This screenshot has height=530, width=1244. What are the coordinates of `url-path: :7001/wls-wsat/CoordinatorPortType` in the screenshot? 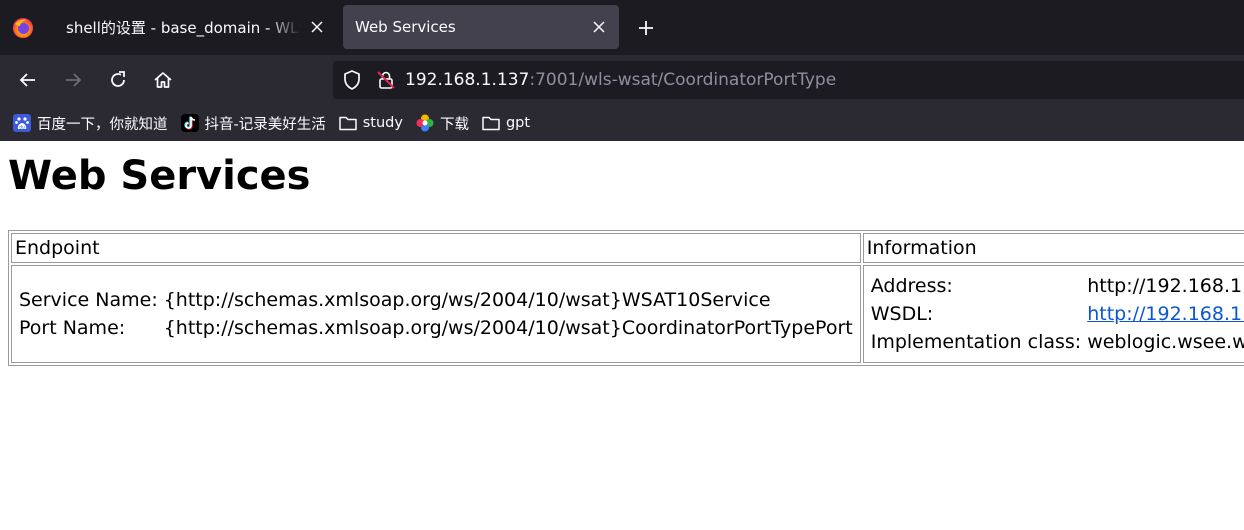 It's located at (683, 80).